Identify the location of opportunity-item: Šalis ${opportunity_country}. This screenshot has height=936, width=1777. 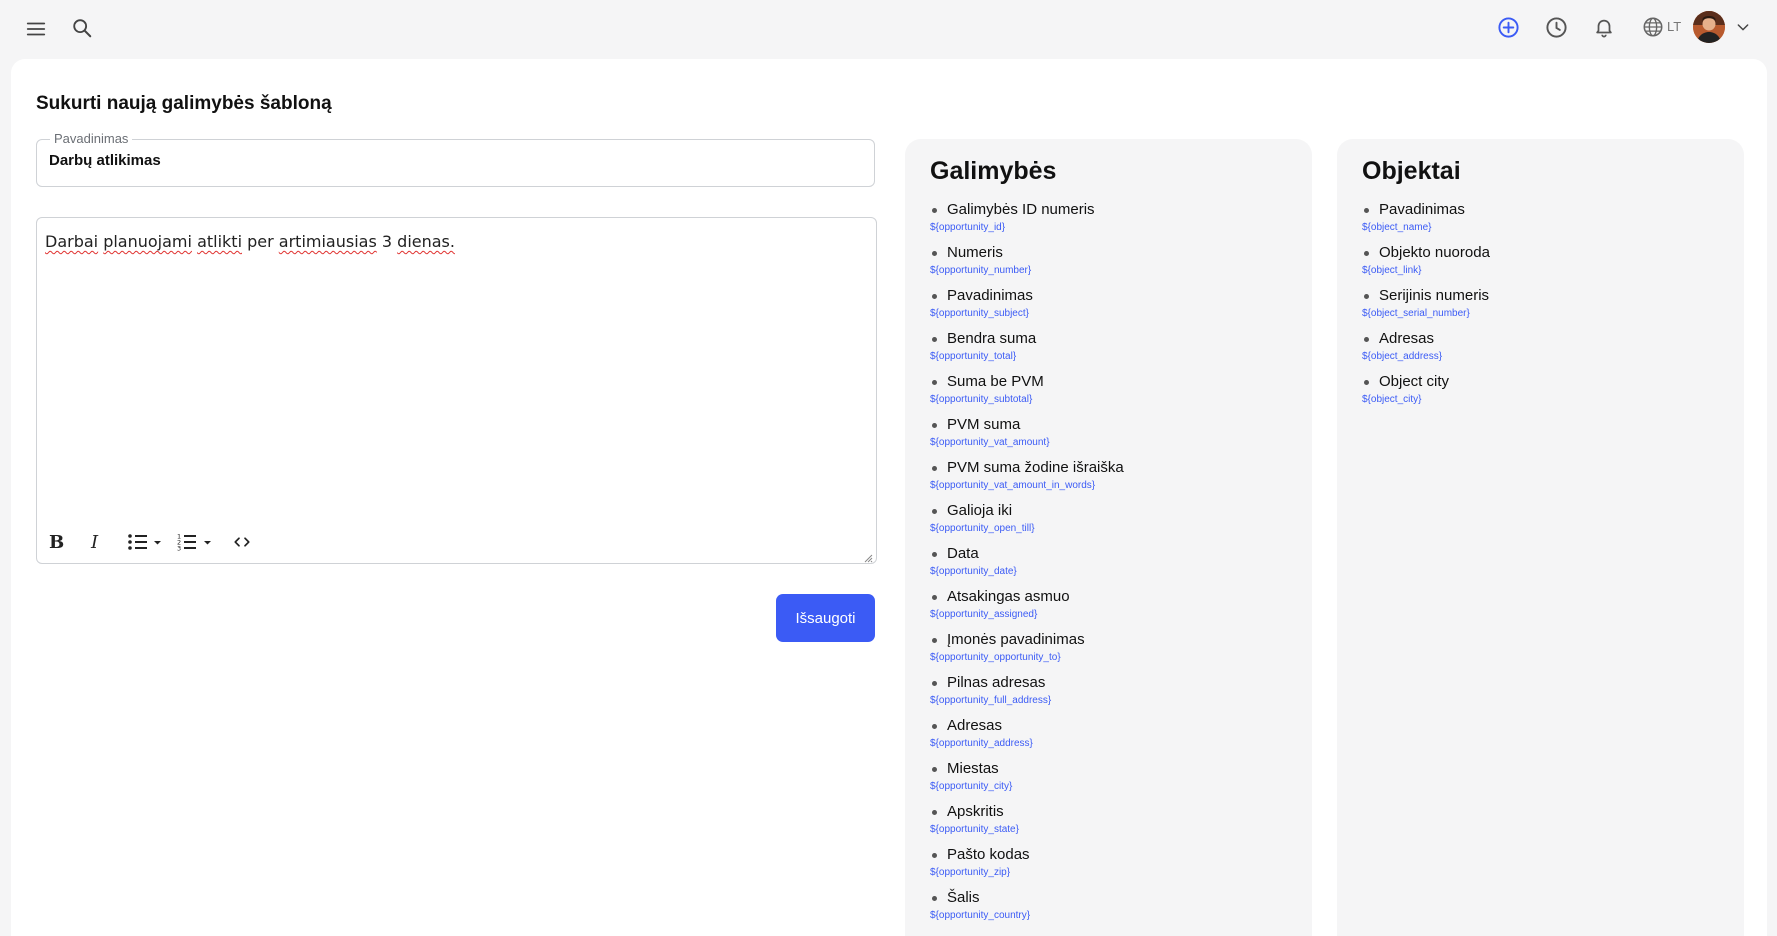
(1027, 910).